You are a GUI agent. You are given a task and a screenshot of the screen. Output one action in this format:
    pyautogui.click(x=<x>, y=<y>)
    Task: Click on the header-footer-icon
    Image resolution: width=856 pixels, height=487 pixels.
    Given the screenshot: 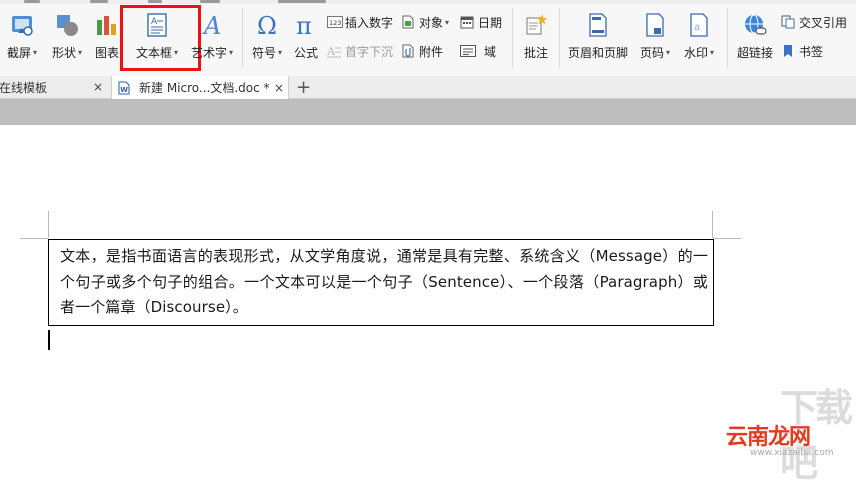 What is the action you would take?
    pyautogui.click(x=598, y=25)
    